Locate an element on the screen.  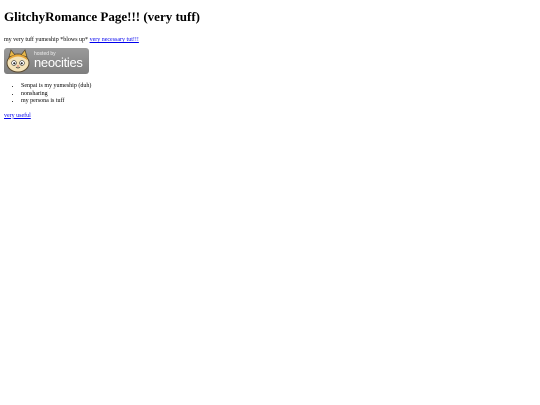
page-title: GlitchyRomance Page!!! (very tuff) is located at coordinates (102, 16).